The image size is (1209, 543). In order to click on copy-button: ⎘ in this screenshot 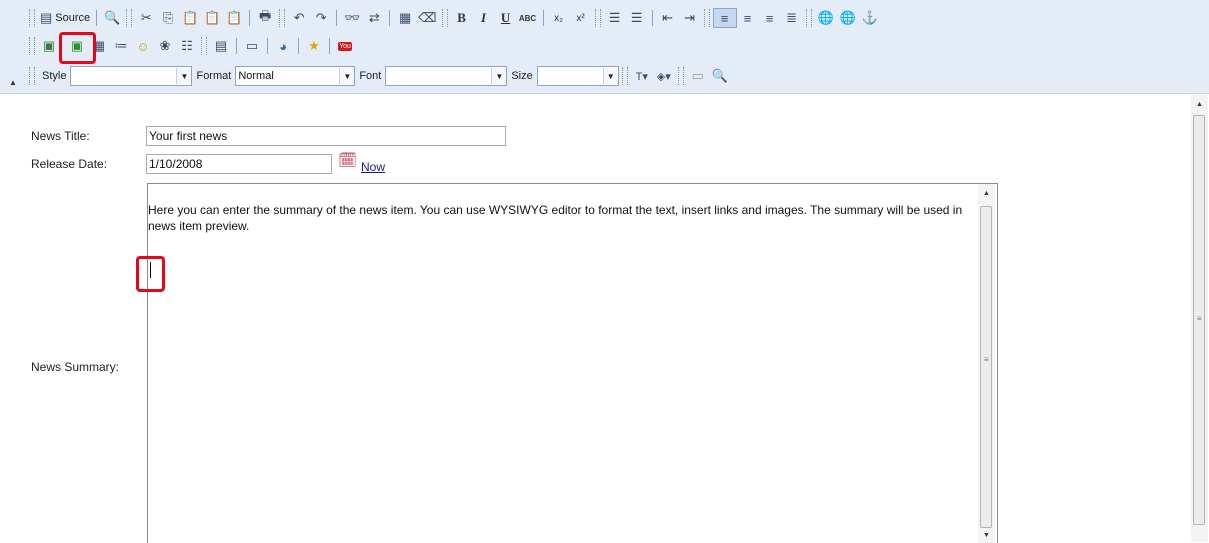, I will do `click(168, 18)`.